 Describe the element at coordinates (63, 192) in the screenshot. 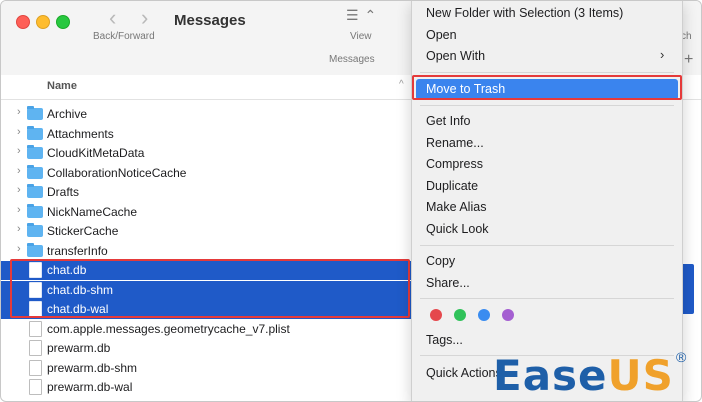

I see `row-label: Drafts` at that location.